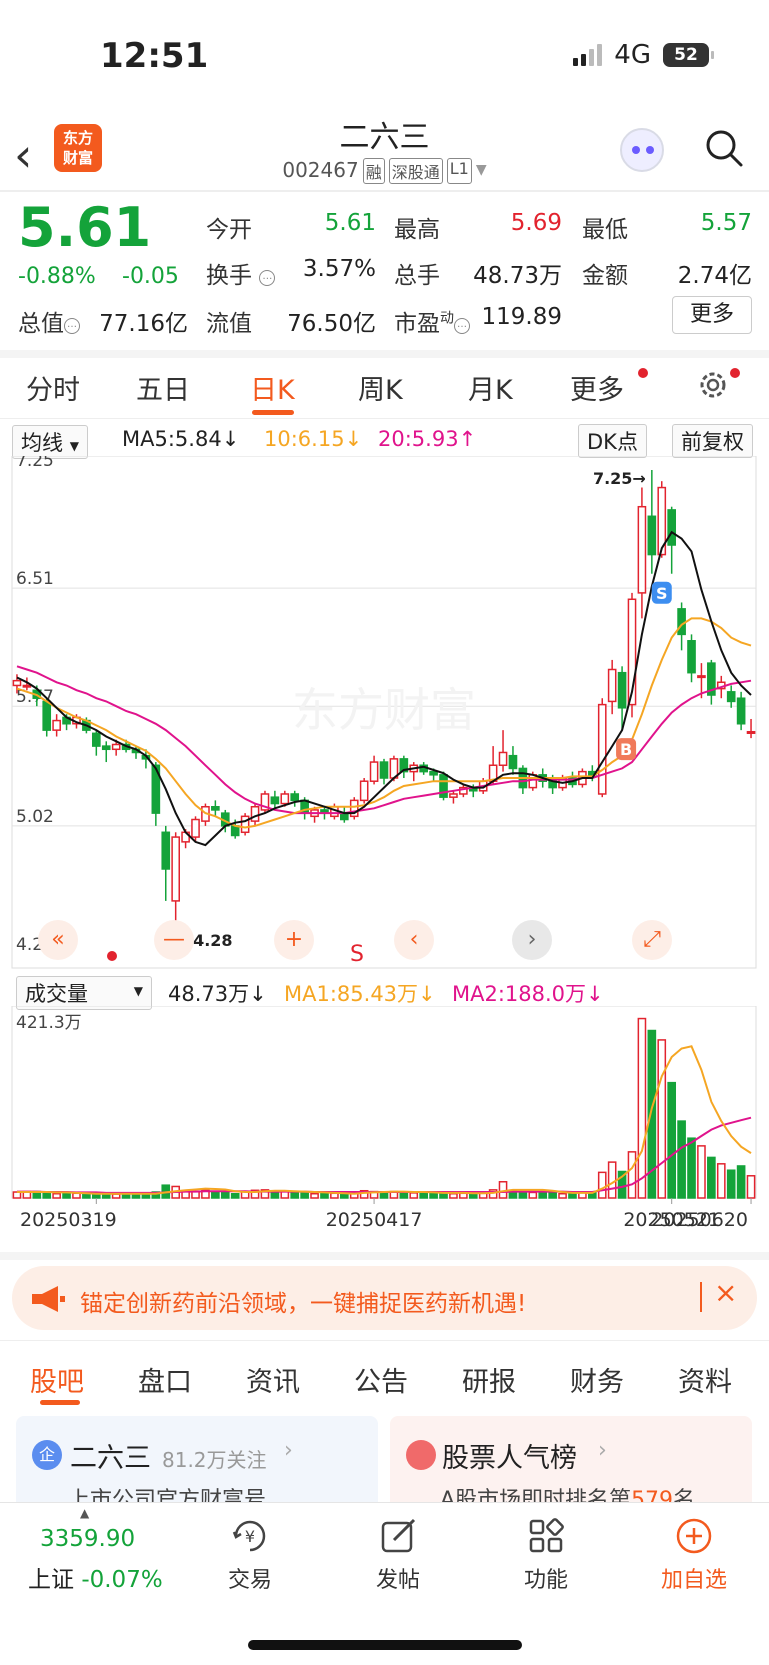 This screenshot has width=769, height=1665. I want to click on tab-announcements: 公告, so click(381, 1379).